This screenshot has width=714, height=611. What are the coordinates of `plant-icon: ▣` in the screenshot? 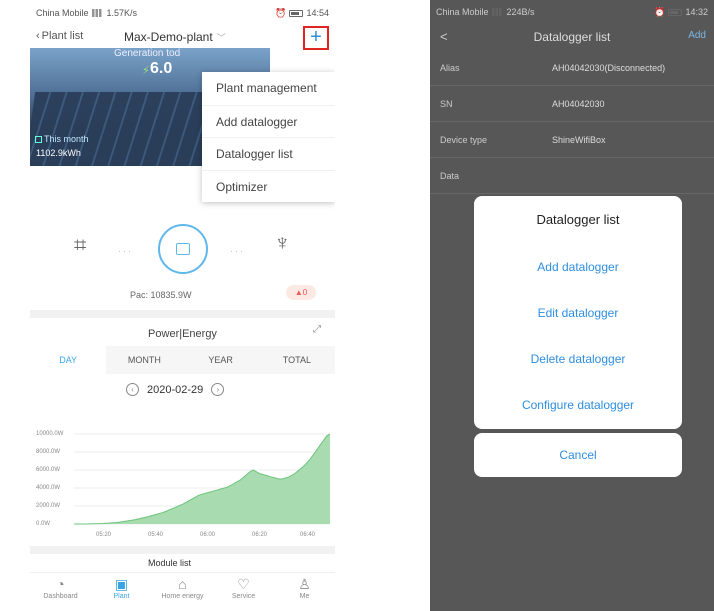 It's located at (121, 584).